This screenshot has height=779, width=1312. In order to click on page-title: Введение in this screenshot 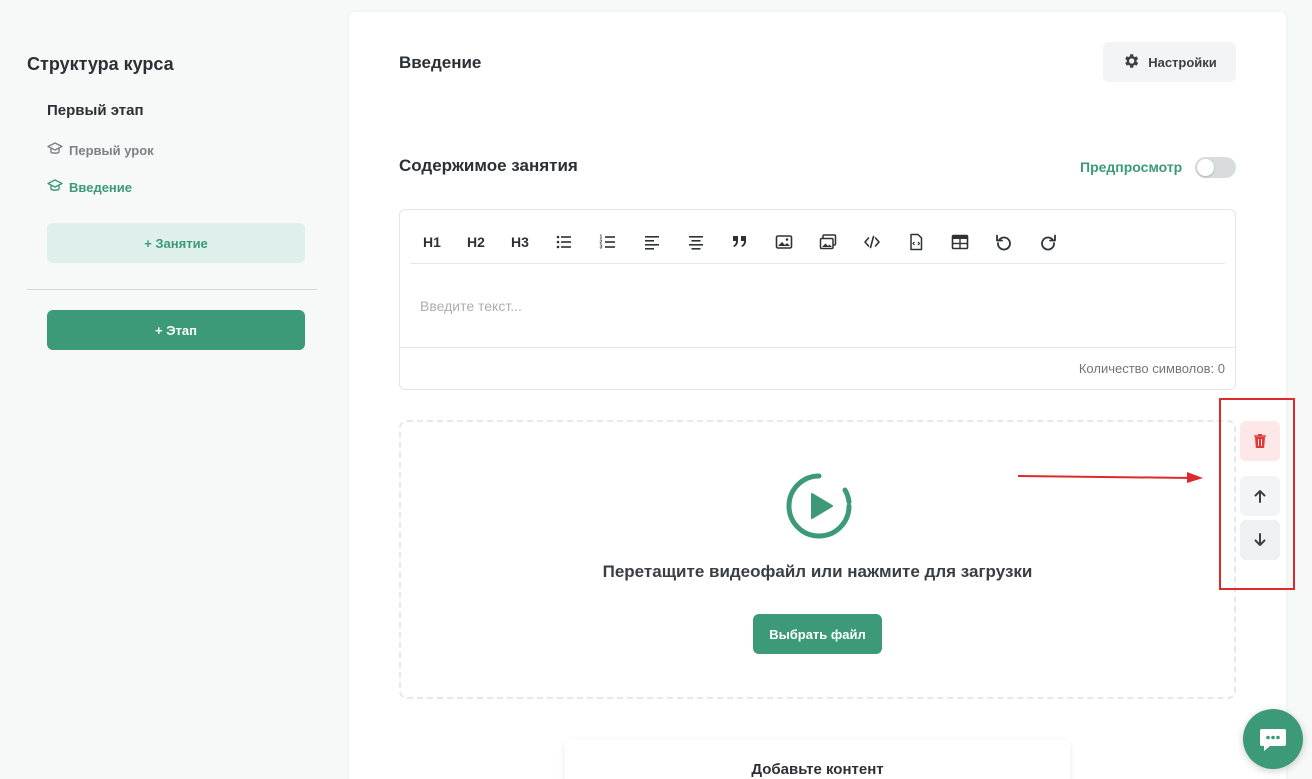, I will do `click(440, 62)`.